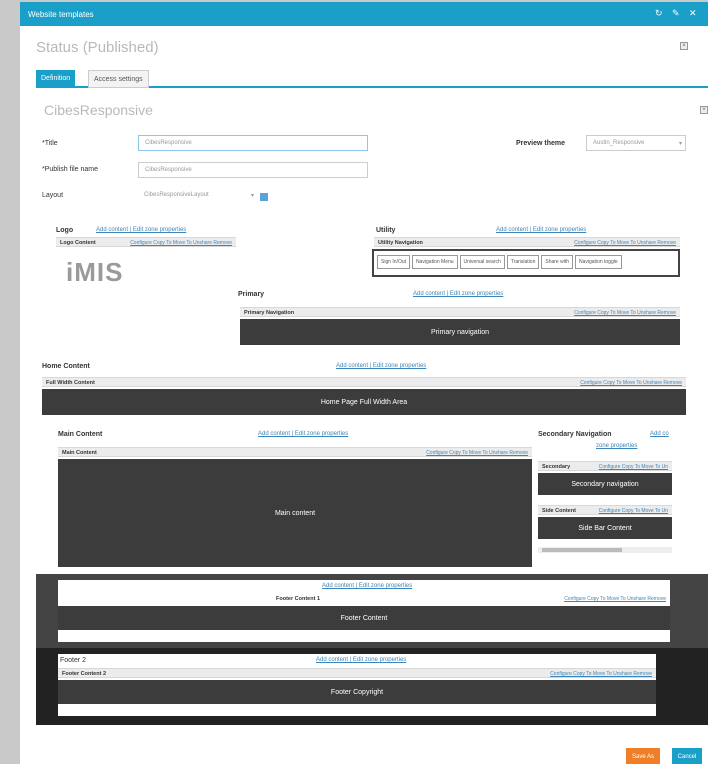 Image resolution: width=708 pixels, height=764 pixels. Describe the element at coordinates (704, 110) in the screenshot. I see `panel-collapse-icon: ×` at that location.